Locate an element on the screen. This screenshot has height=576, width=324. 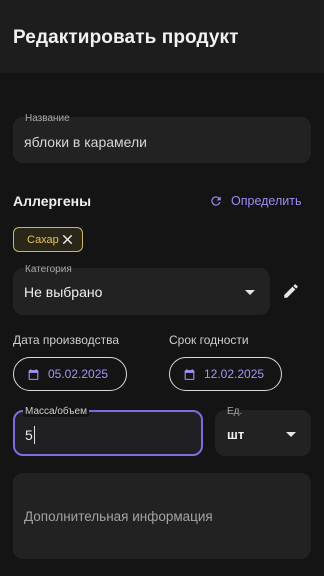
product-name-field: Название яблоки в карамели is located at coordinates (162, 138).